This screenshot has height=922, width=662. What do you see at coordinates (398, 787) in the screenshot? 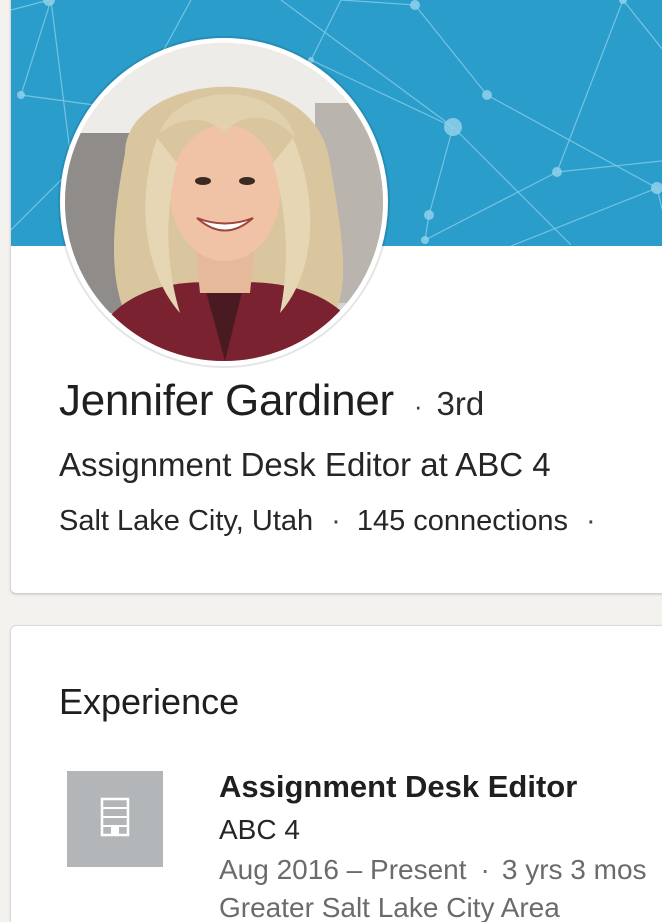
I see `job-title: Assignment Desk Editor` at bounding box center [398, 787].